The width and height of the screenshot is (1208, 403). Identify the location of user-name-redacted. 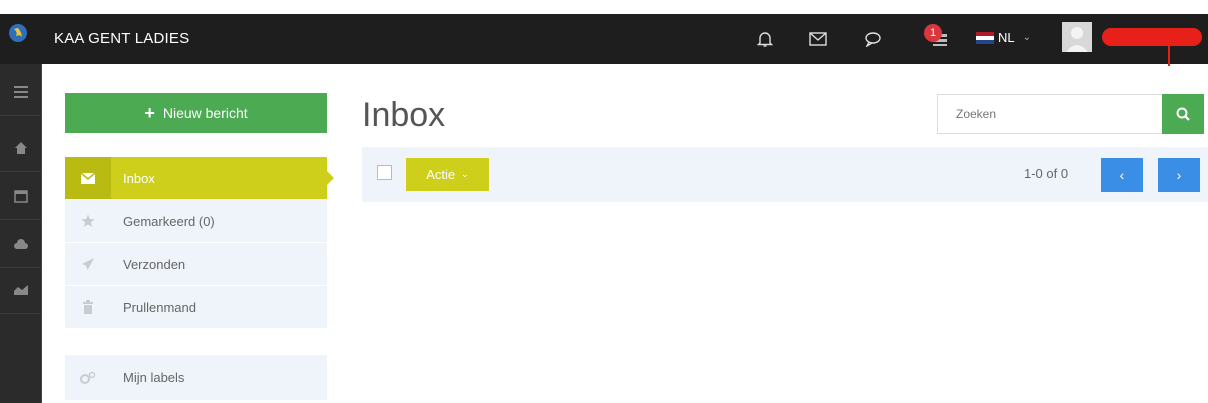
(1152, 37).